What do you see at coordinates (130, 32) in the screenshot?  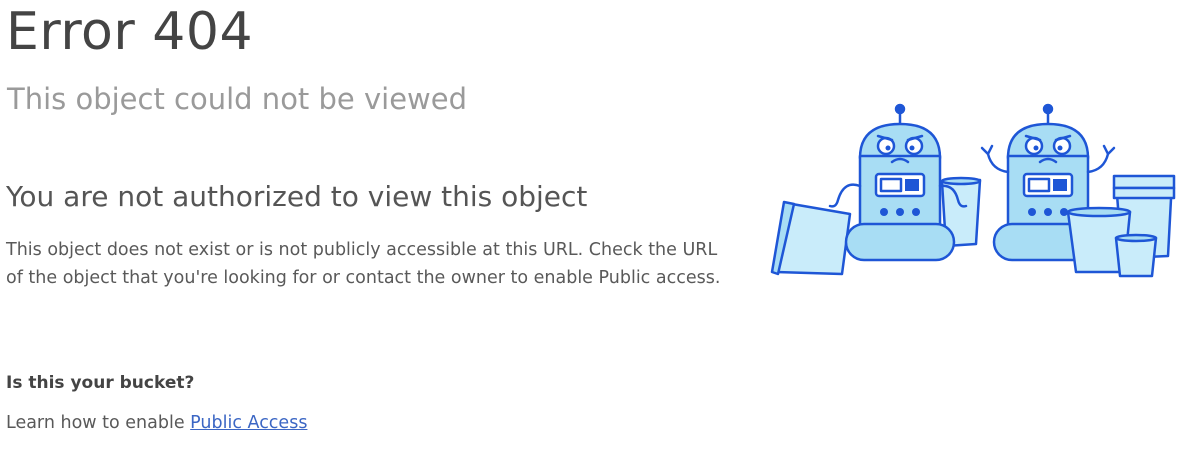 I see `page-title: Error 404` at bounding box center [130, 32].